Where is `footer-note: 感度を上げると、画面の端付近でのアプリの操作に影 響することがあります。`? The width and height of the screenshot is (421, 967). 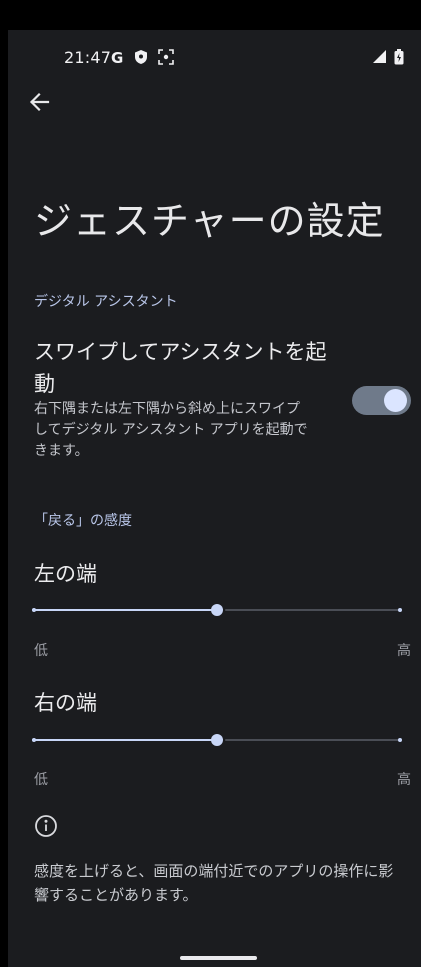
footer-note: 感度を上げると、画面の端付近でのアプリの操作に影 響することがあります。 is located at coordinates (214, 883).